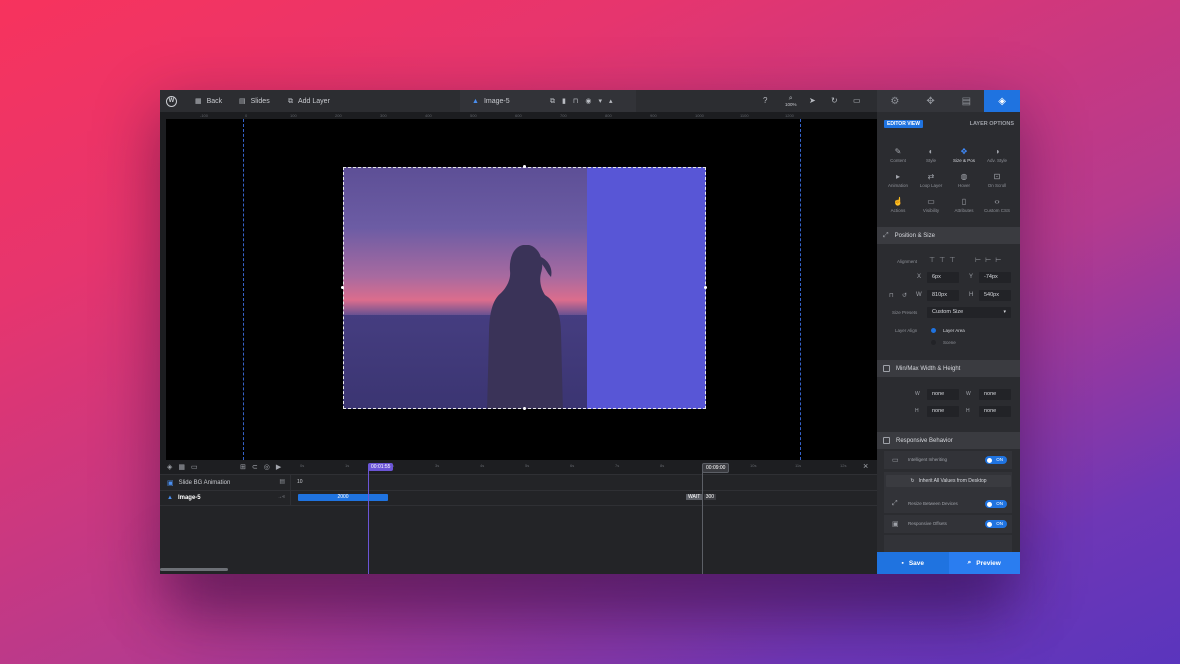 This screenshot has width=1180, height=664. What do you see at coordinates (996, 524) in the screenshot?
I see `responsive-offsets-toggle: ON` at bounding box center [996, 524].